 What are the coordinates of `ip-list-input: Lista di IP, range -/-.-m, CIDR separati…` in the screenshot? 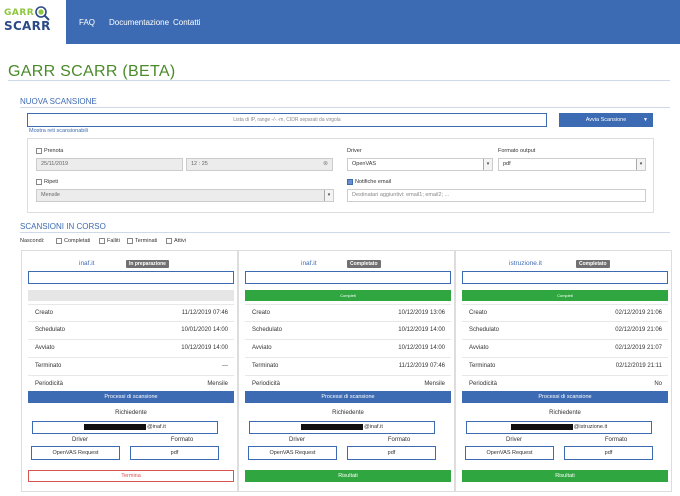 It's located at (287, 120).